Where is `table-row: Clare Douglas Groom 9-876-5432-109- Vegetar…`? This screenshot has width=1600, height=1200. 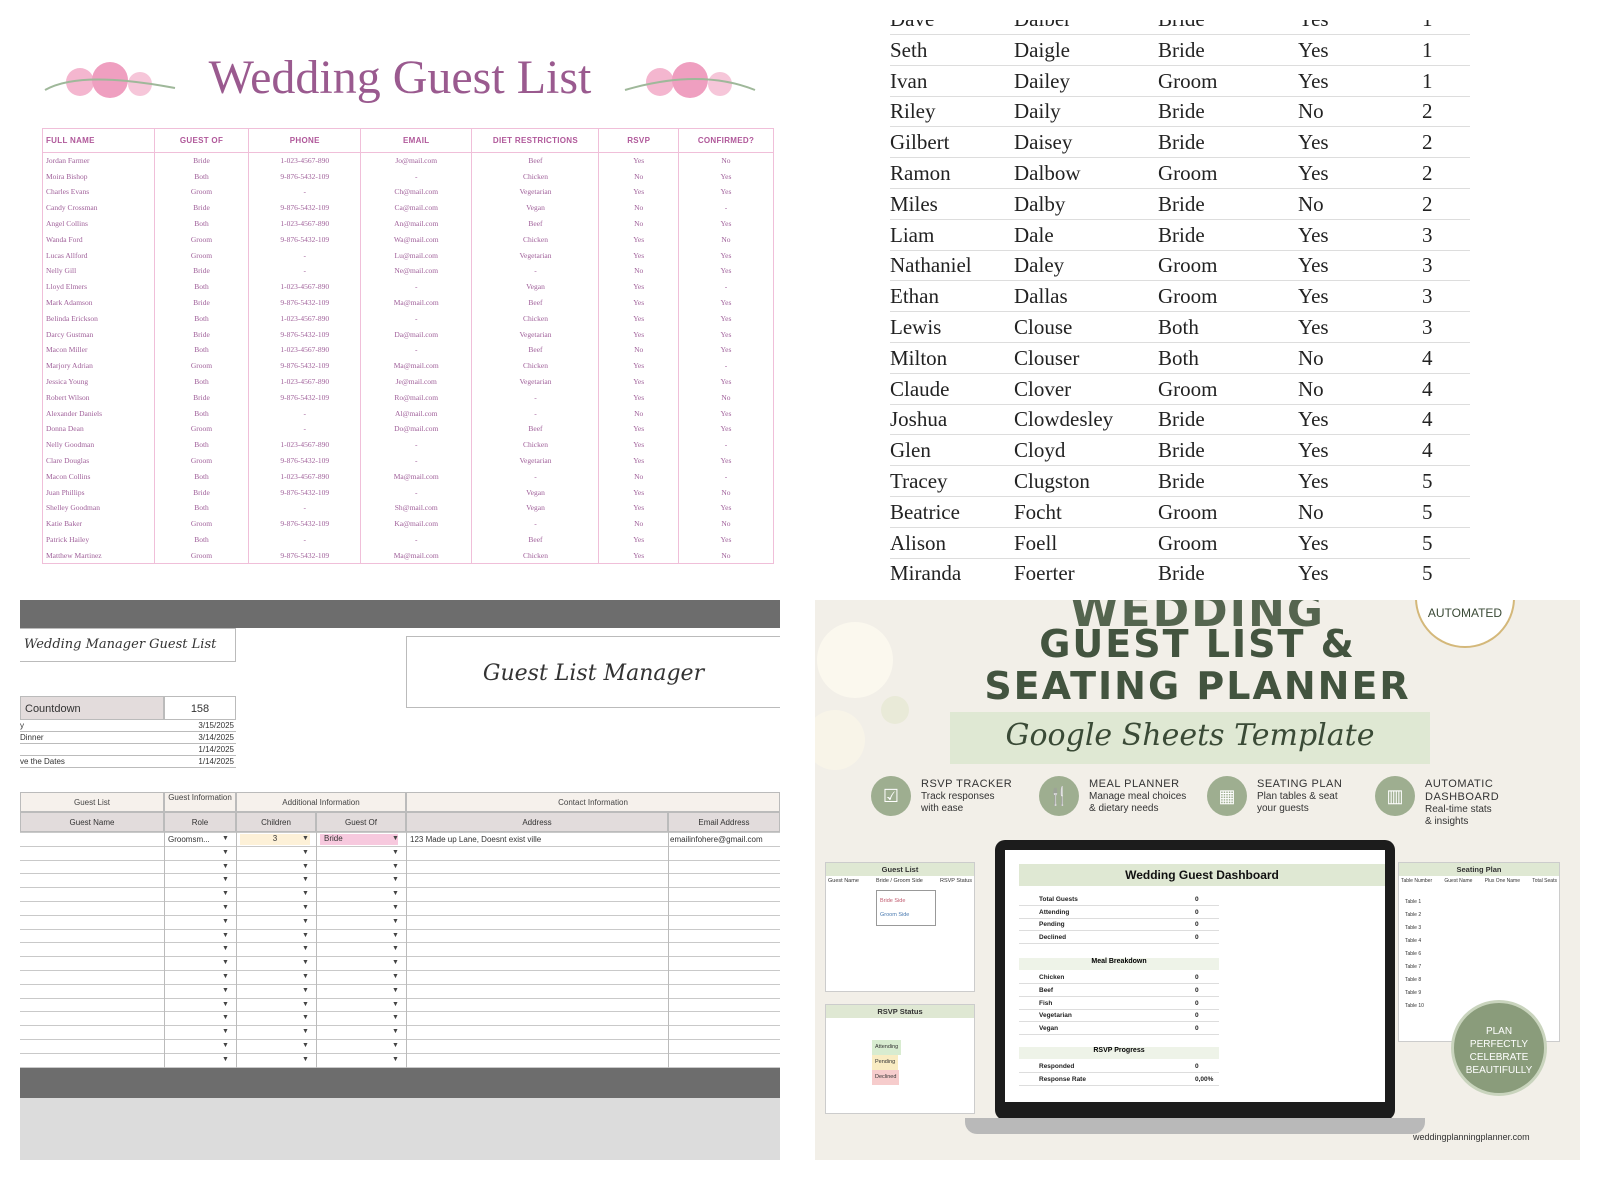
table-row: Clare Douglas Groom 9-876-5432-109- Vegetar… is located at coordinates (408, 460).